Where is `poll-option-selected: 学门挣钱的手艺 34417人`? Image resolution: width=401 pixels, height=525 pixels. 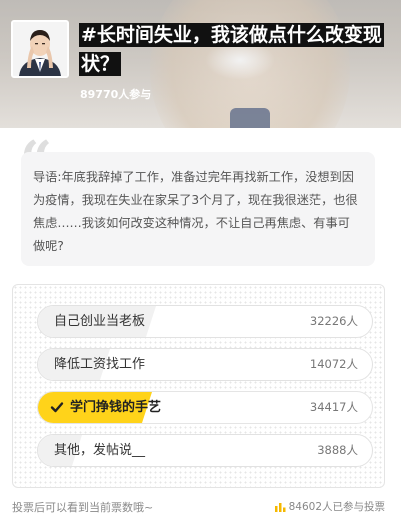 poll-option-selected: 学门挣钱的手艺 34417人 is located at coordinates (205, 407).